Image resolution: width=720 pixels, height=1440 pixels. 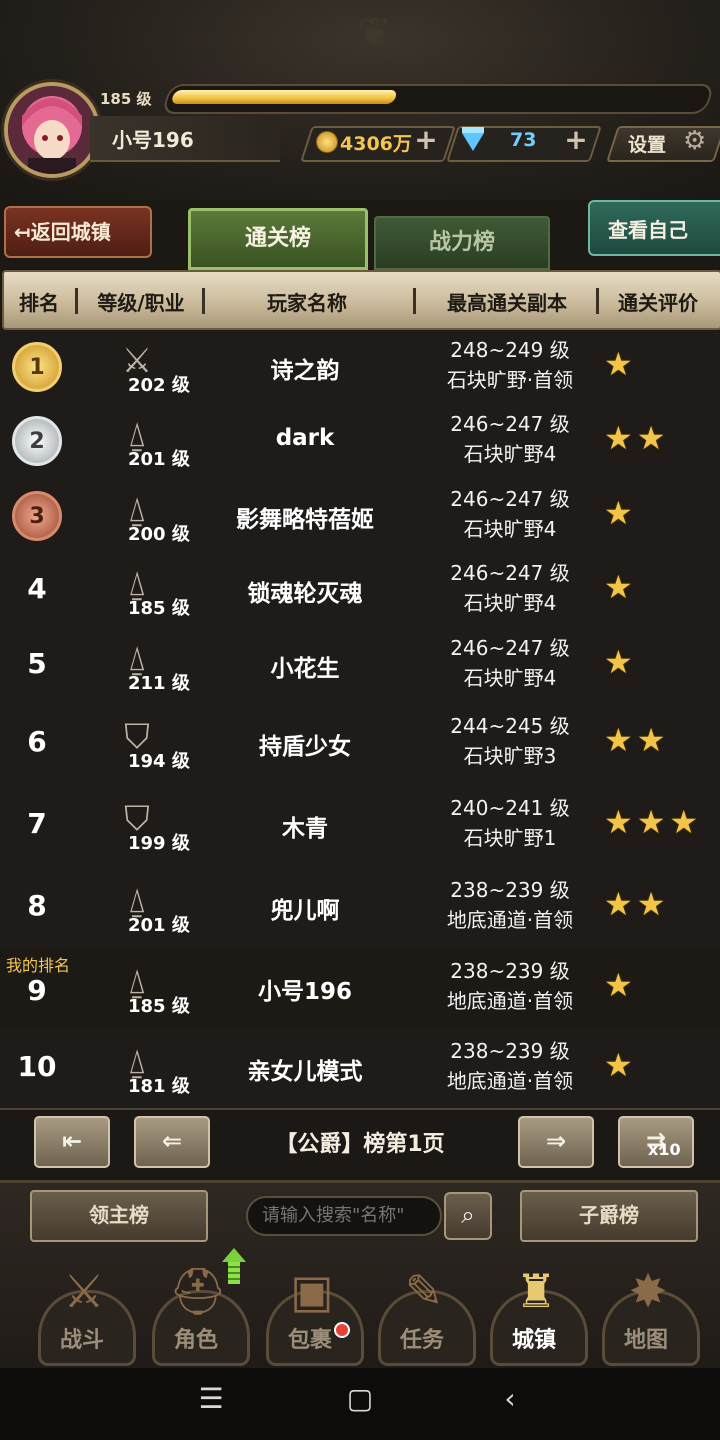 What do you see at coordinates (195, 1340) in the screenshot?
I see `nav-label: 角色` at bounding box center [195, 1340].